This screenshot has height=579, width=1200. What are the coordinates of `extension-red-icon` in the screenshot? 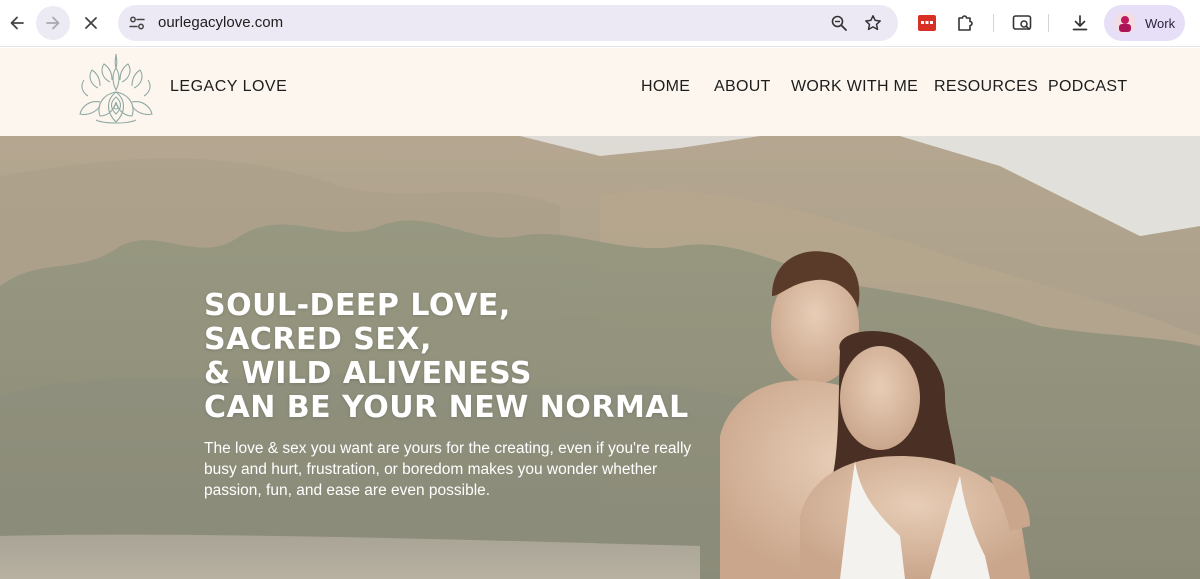 It's located at (927, 23).